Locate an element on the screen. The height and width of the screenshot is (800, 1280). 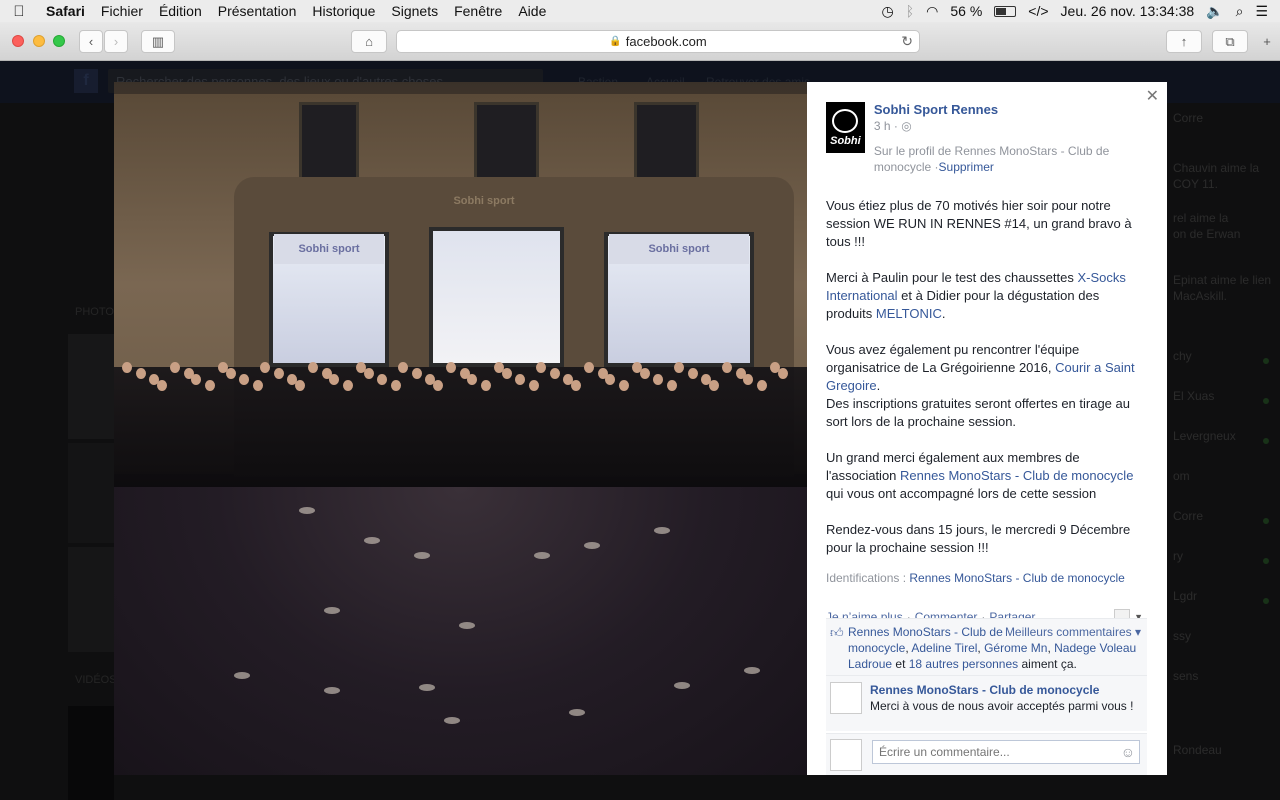
time-machine-icon: ◷ is located at coordinates (888, 11).